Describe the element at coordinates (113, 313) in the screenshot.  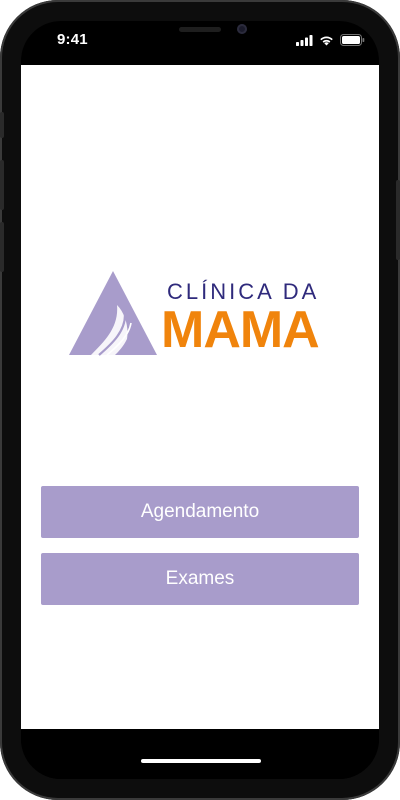
I see `logo-mark-icon` at that location.